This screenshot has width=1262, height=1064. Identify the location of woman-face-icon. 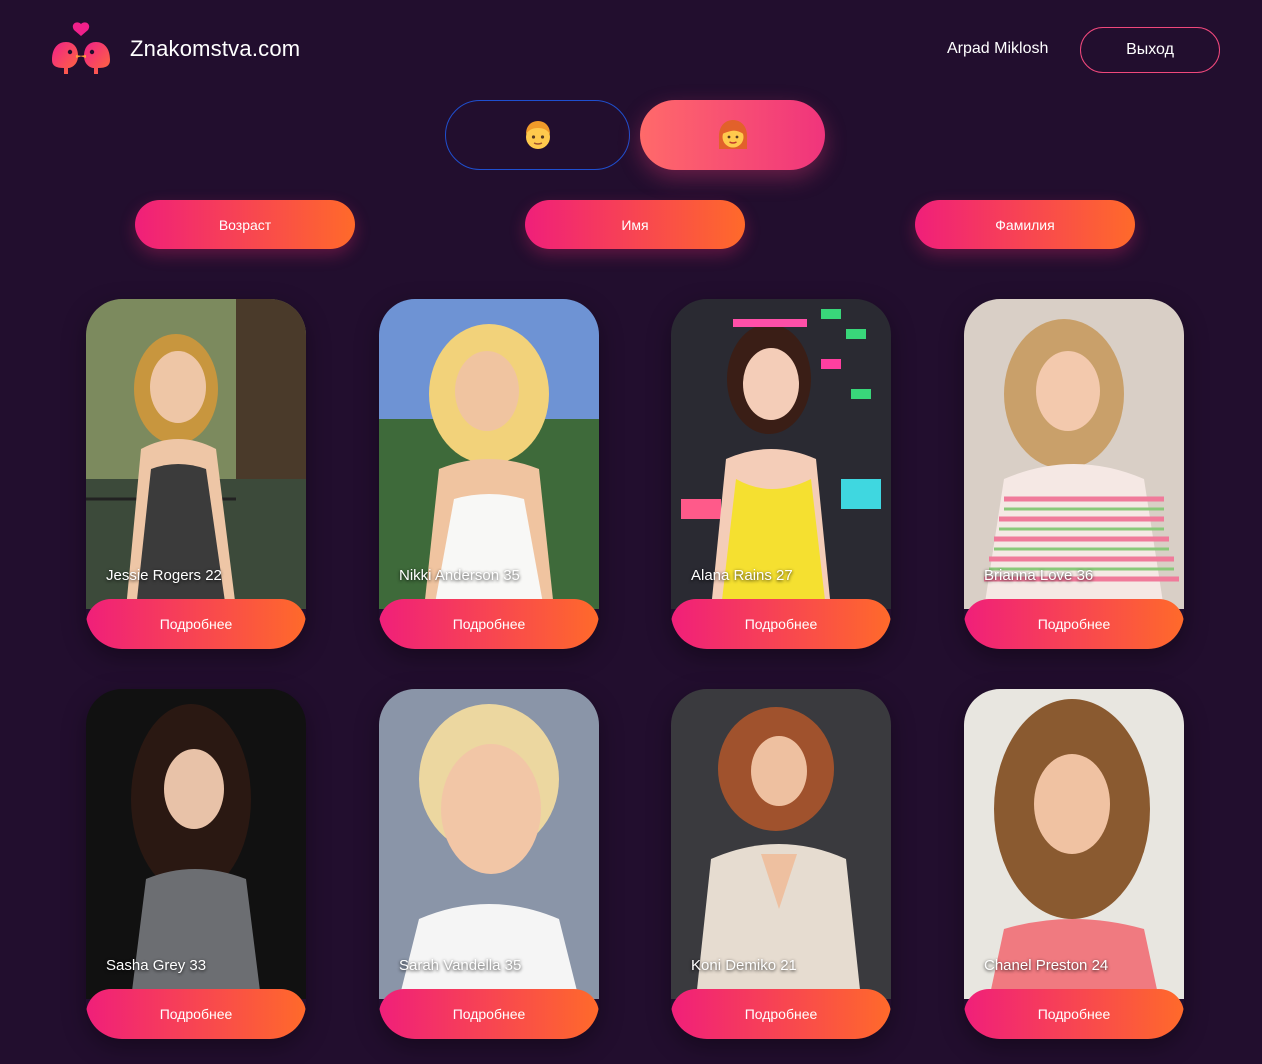
(732, 134).